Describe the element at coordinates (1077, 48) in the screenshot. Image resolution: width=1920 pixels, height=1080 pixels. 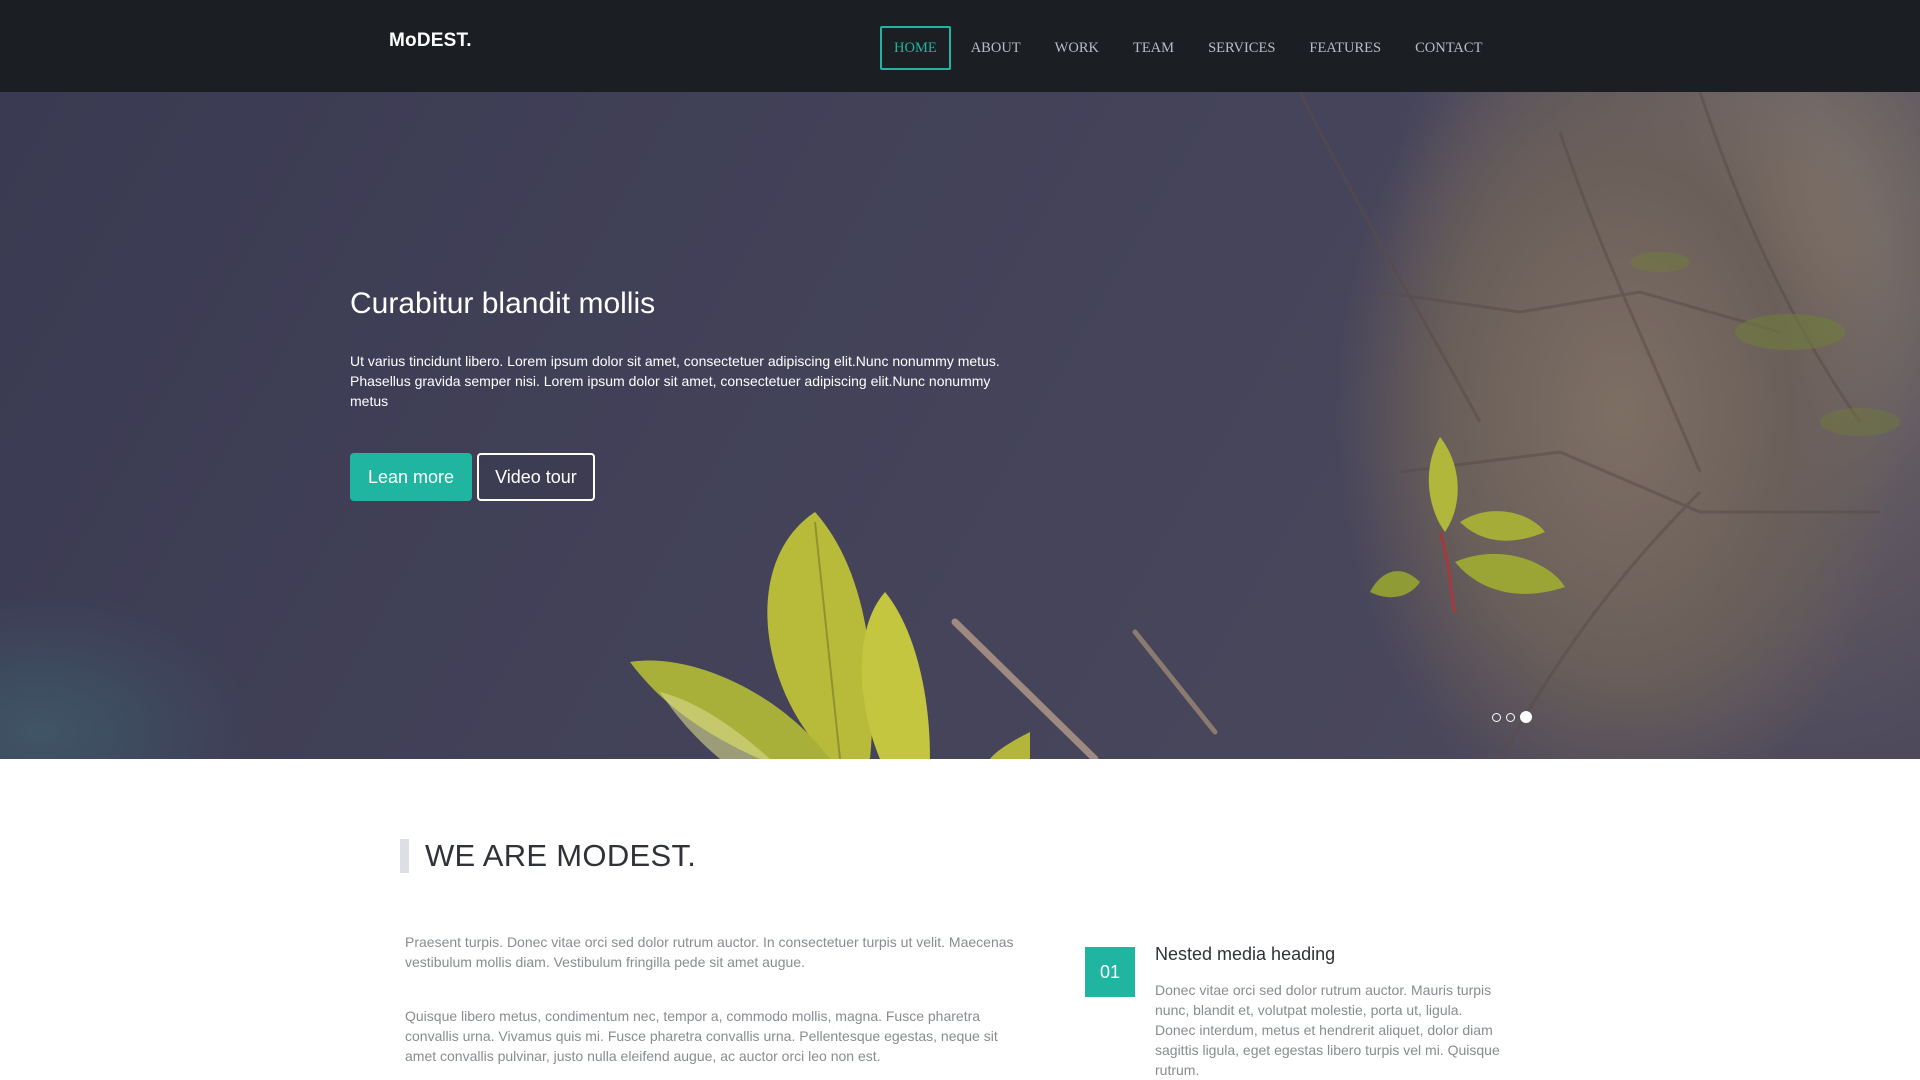
I see `nav-item-work: WORK` at that location.